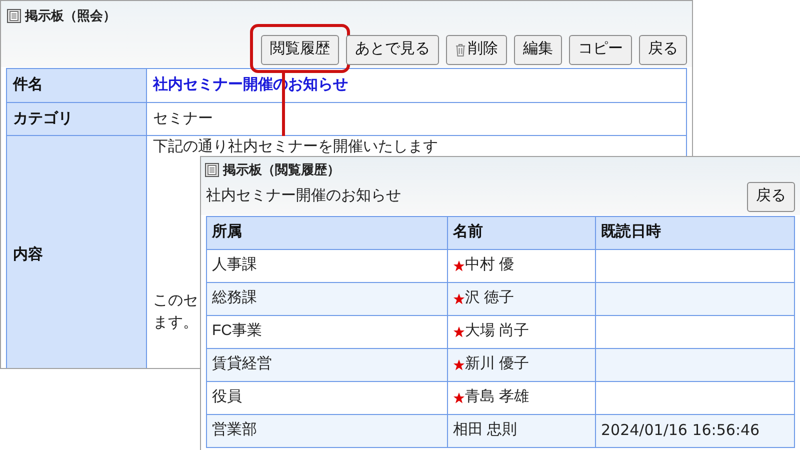 This screenshot has width=800, height=450. What do you see at coordinates (489, 265) in the screenshot?
I see `table-cell-text: 中村 優` at bounding box center [489, 265].